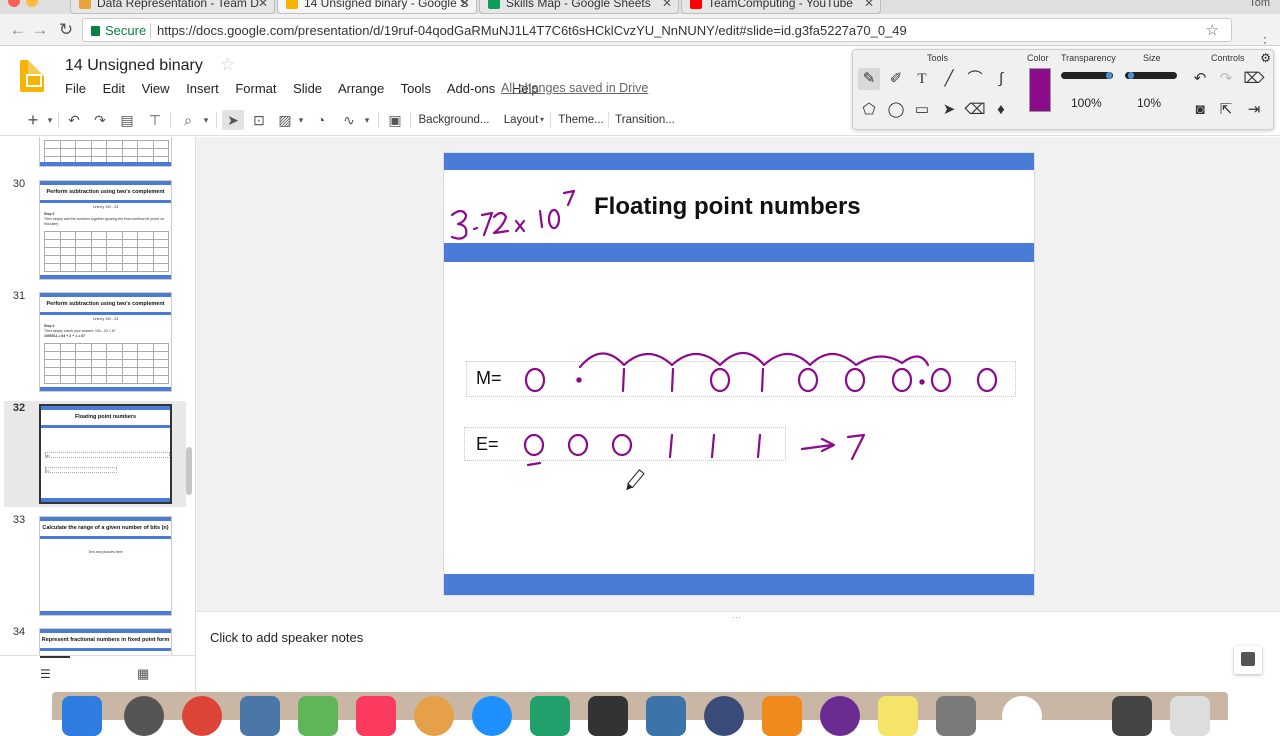 The height and width of the screenshot is (736, 1280). What do you see at coordinates (1022, 716) in the screenshot?
I see `app-icon` at bounding box center [1022, 716].